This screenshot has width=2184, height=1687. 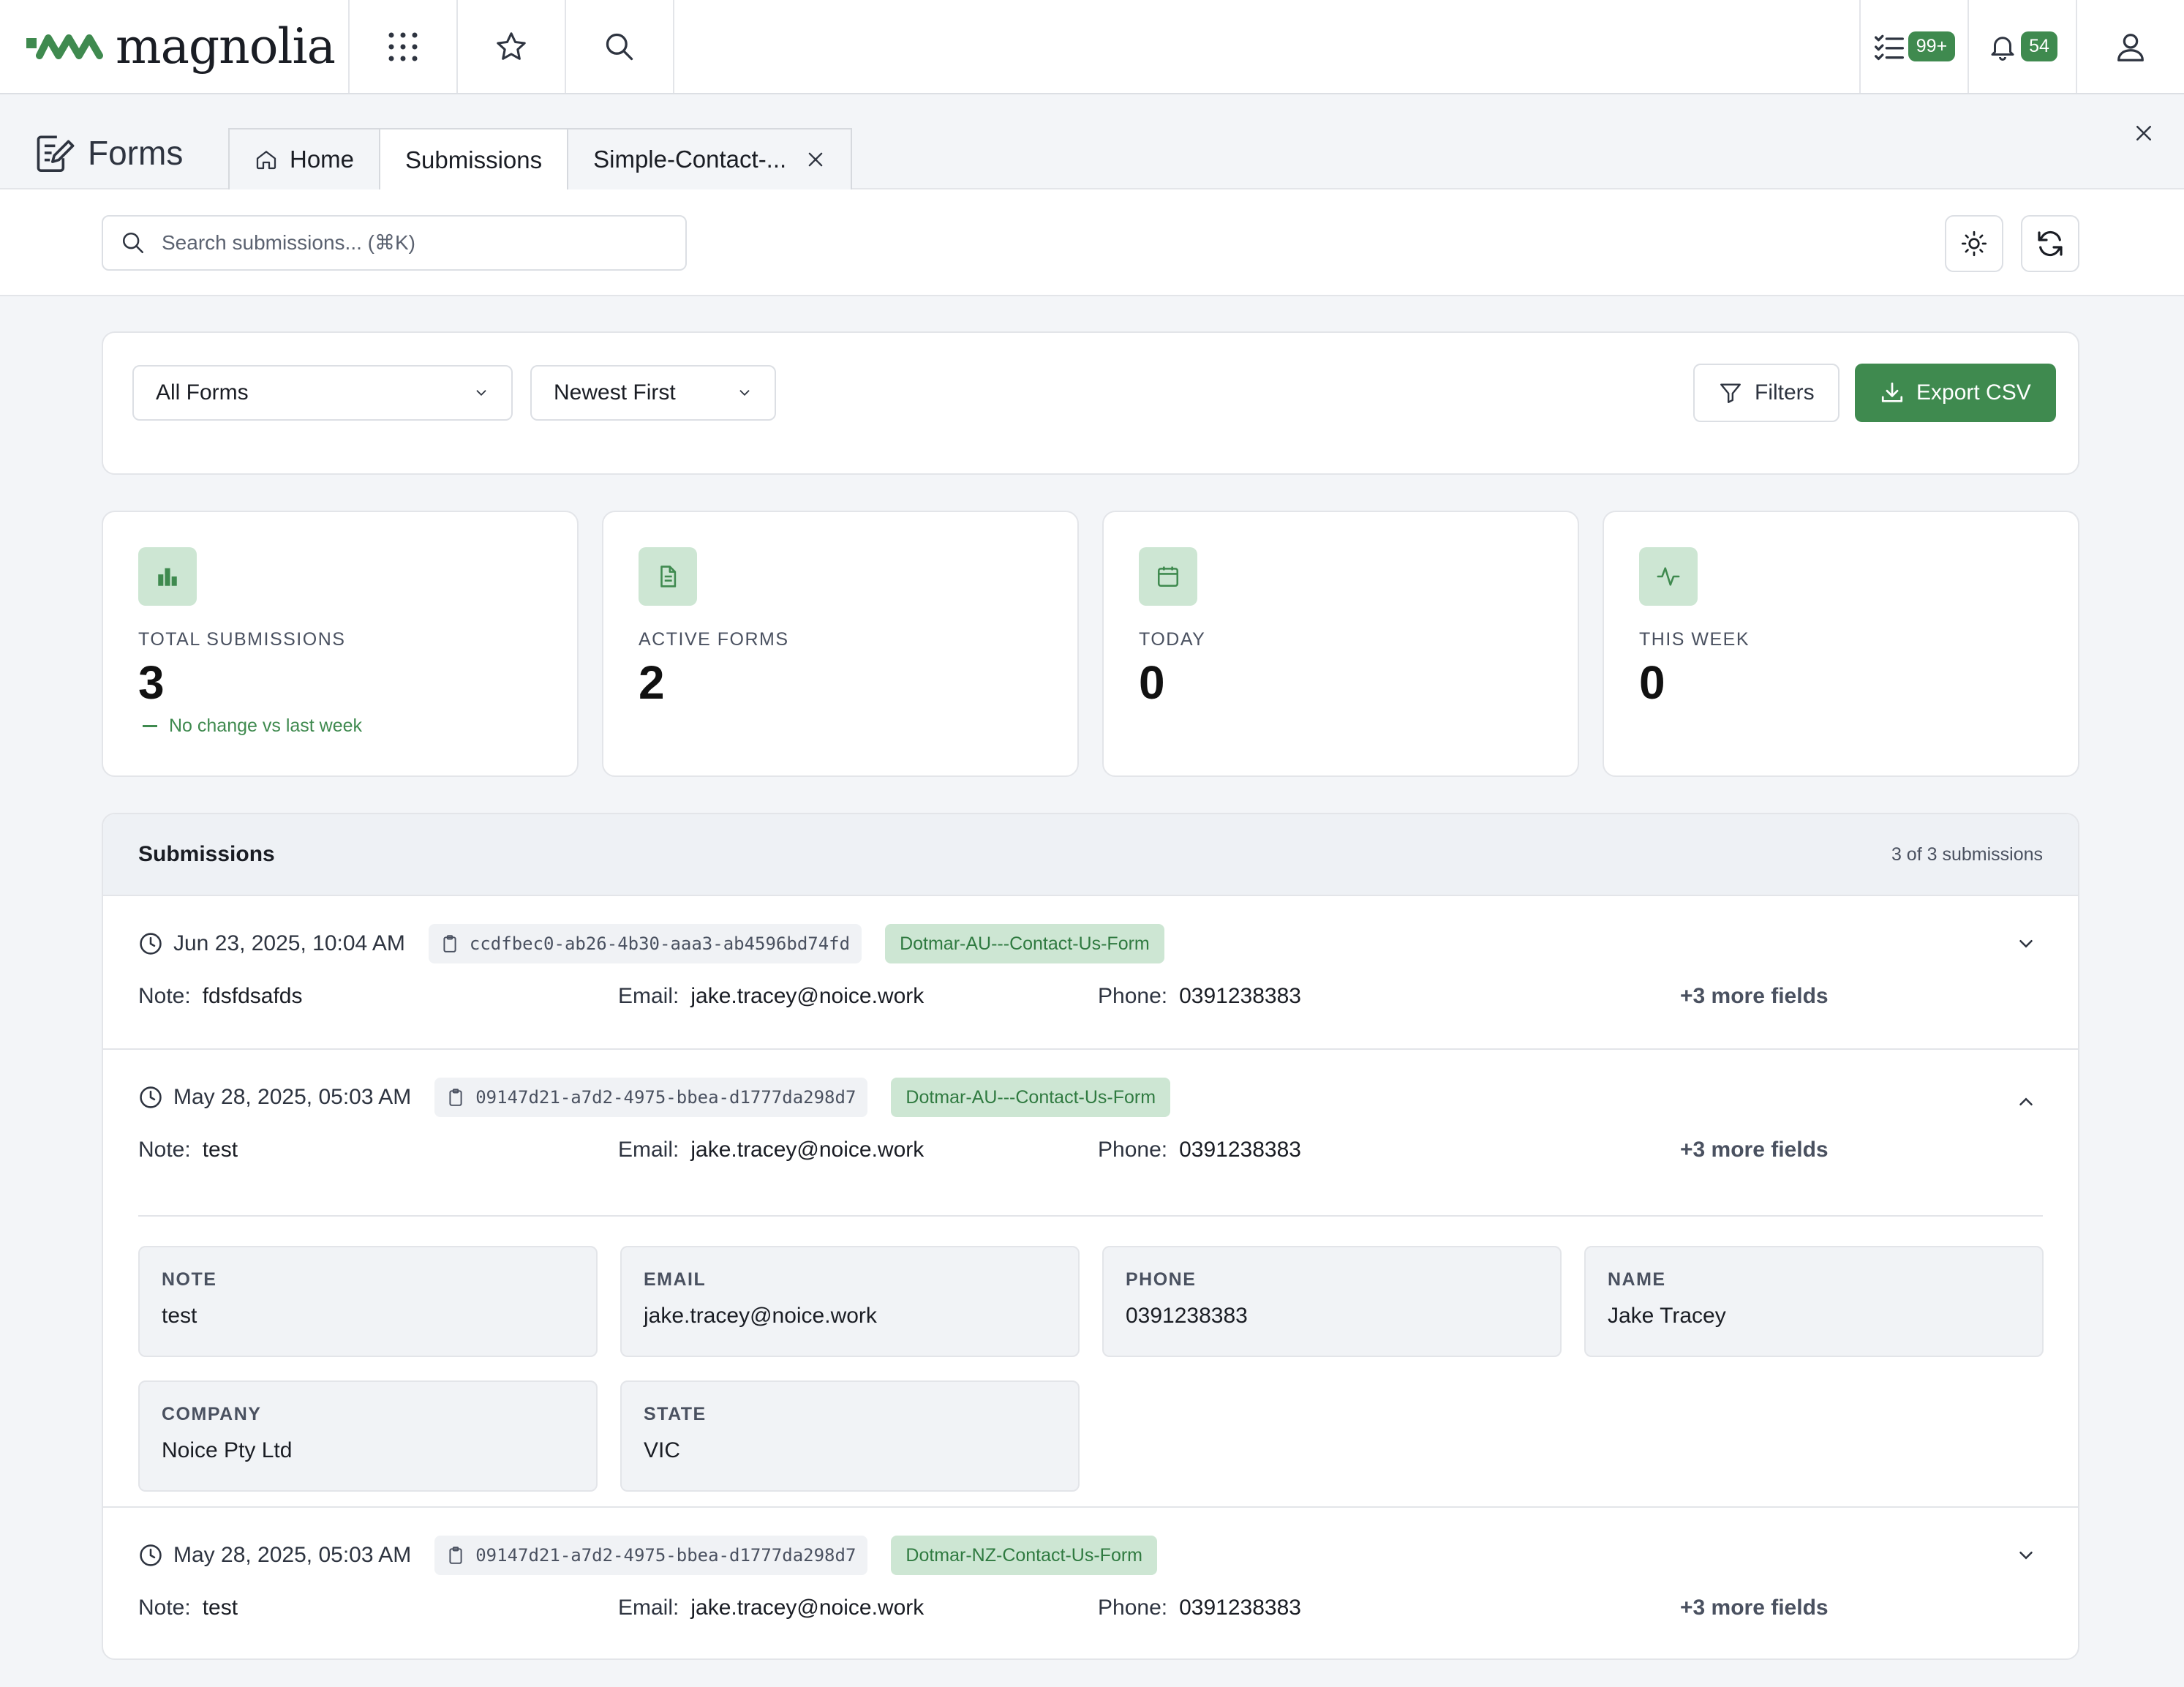 I want to click on sun-icon, so click(x=1974, y=243).